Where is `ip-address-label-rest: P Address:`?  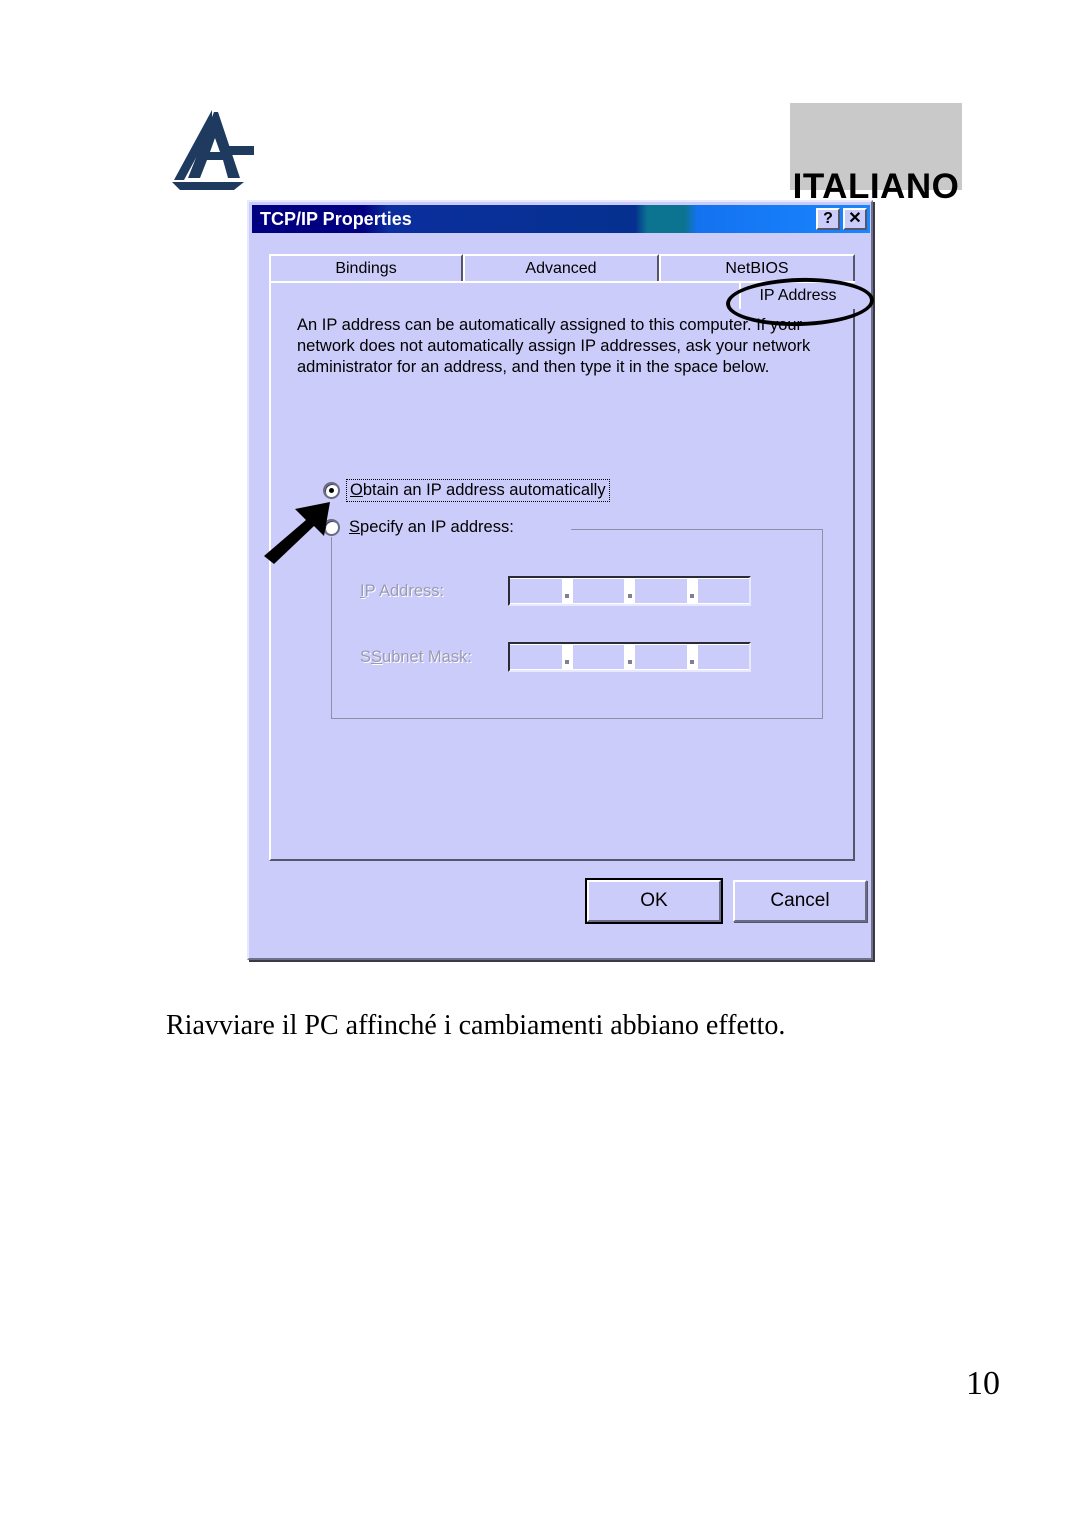 ip-address-label-rest: P Address: is located at coordinates (404, 590).